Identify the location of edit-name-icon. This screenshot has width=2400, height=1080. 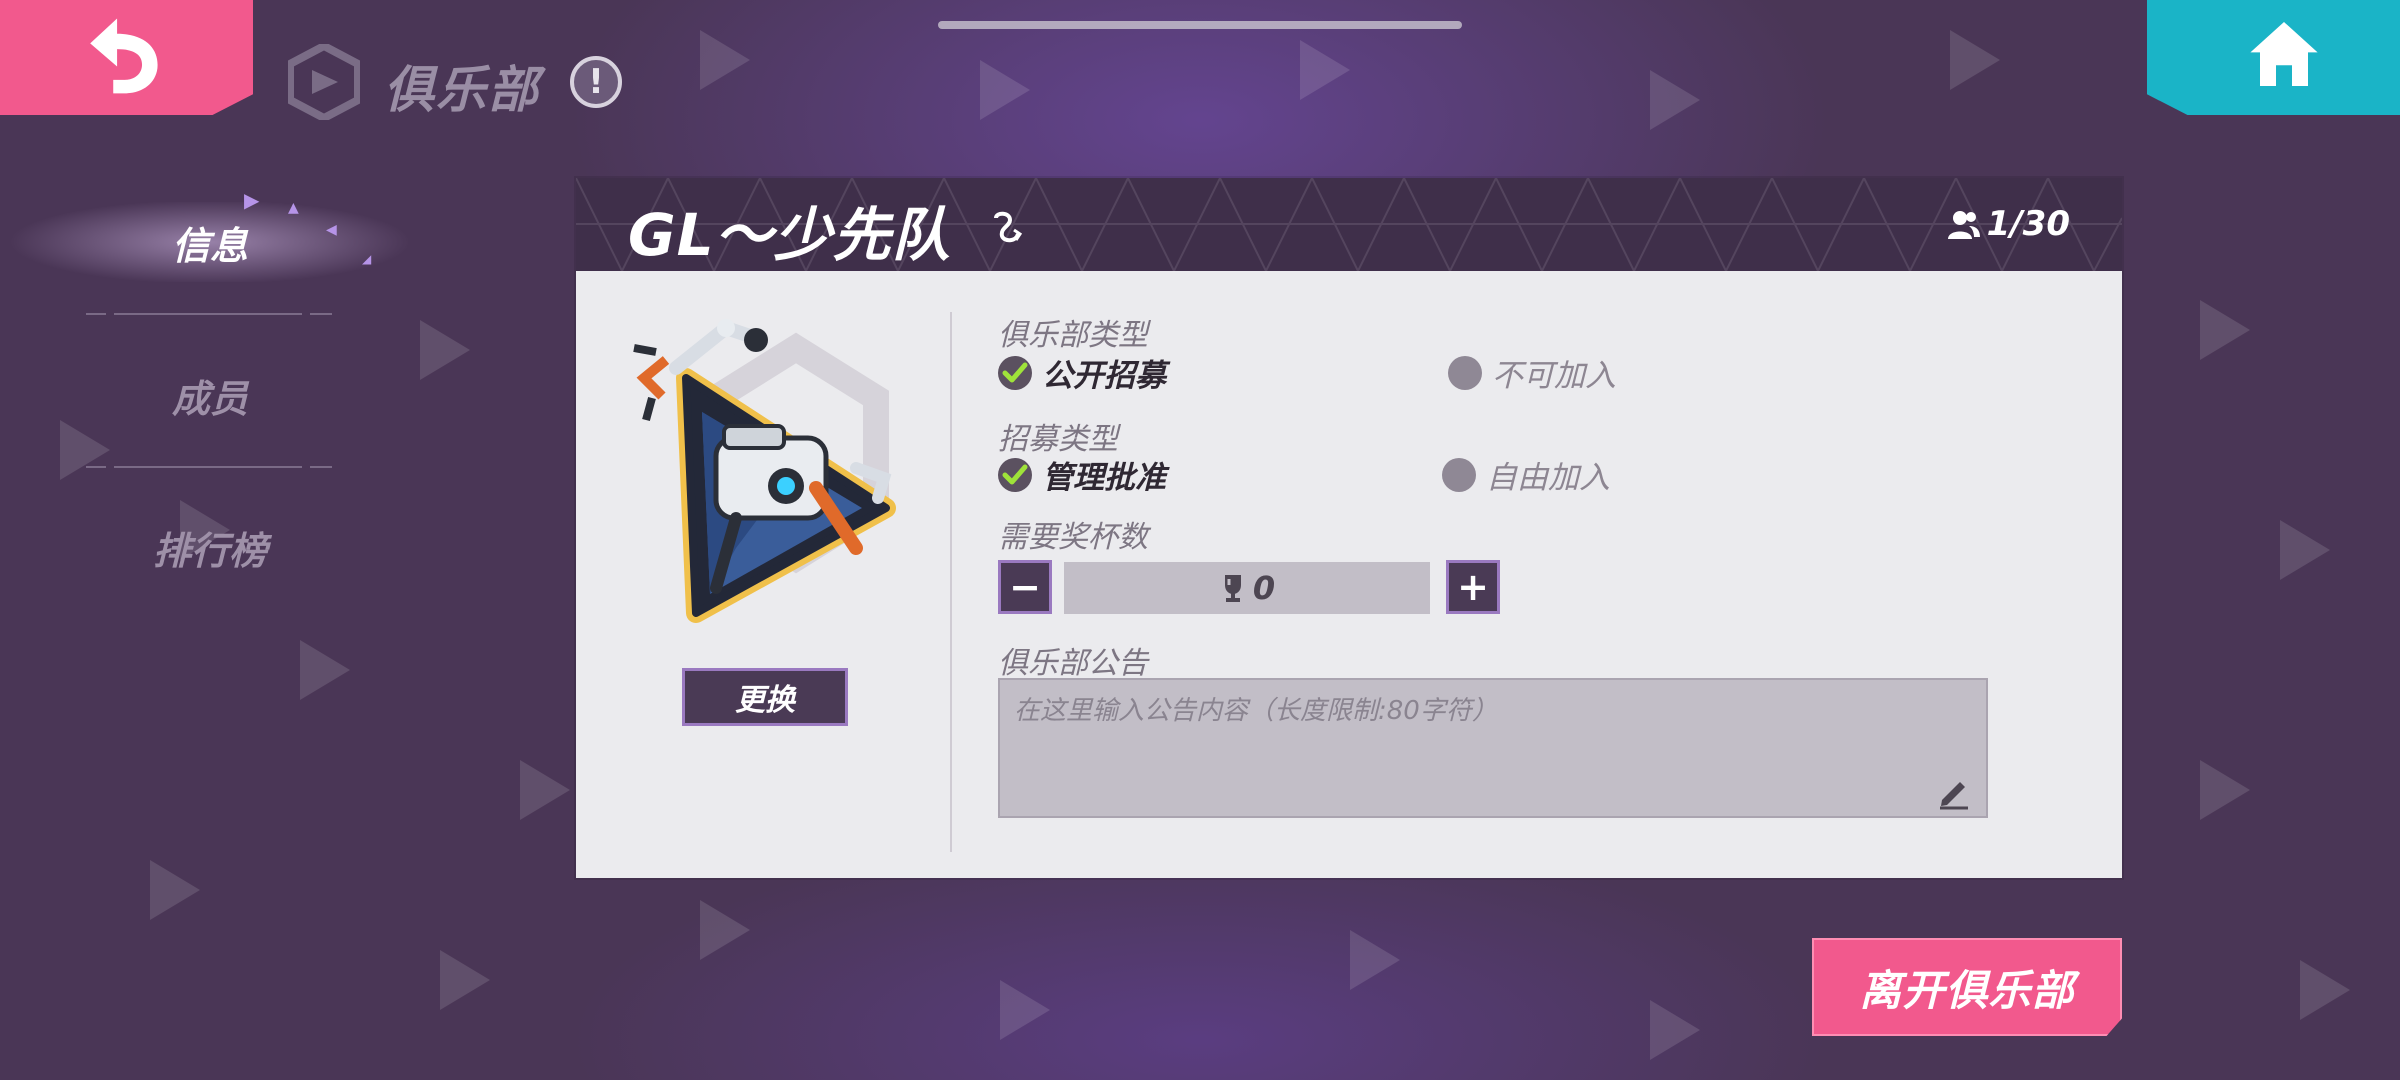
(1008, 228).